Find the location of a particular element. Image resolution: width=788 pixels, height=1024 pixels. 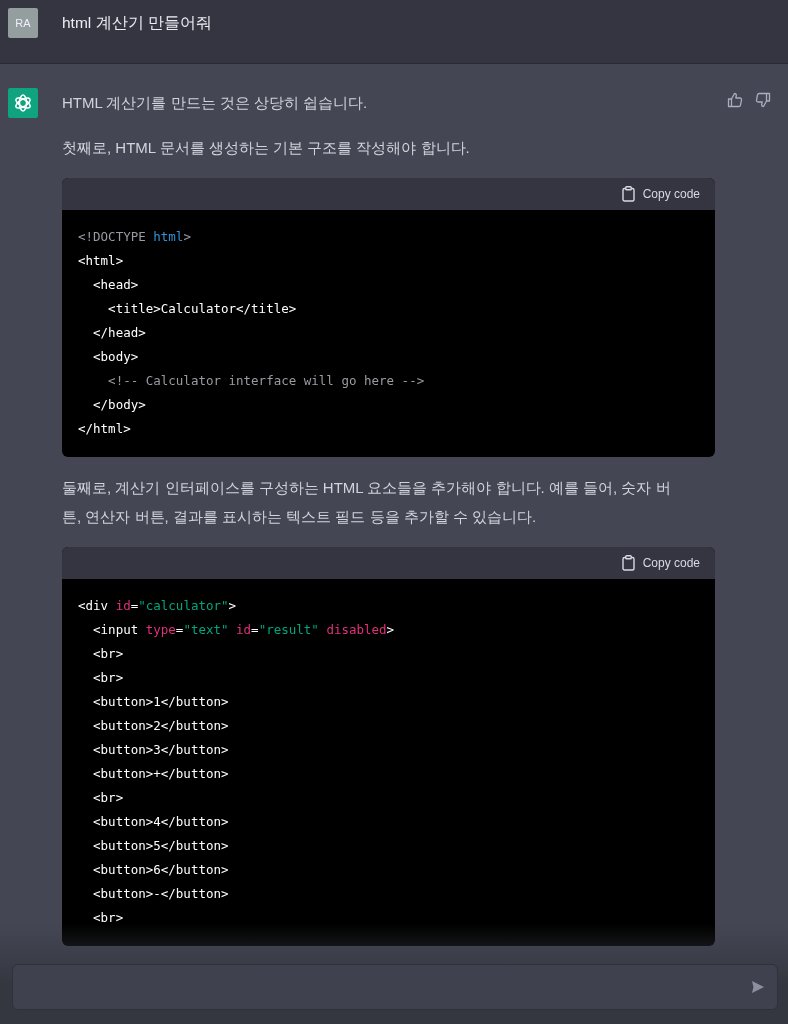

thumbs-down-icon is located at coordinates (763, 100).